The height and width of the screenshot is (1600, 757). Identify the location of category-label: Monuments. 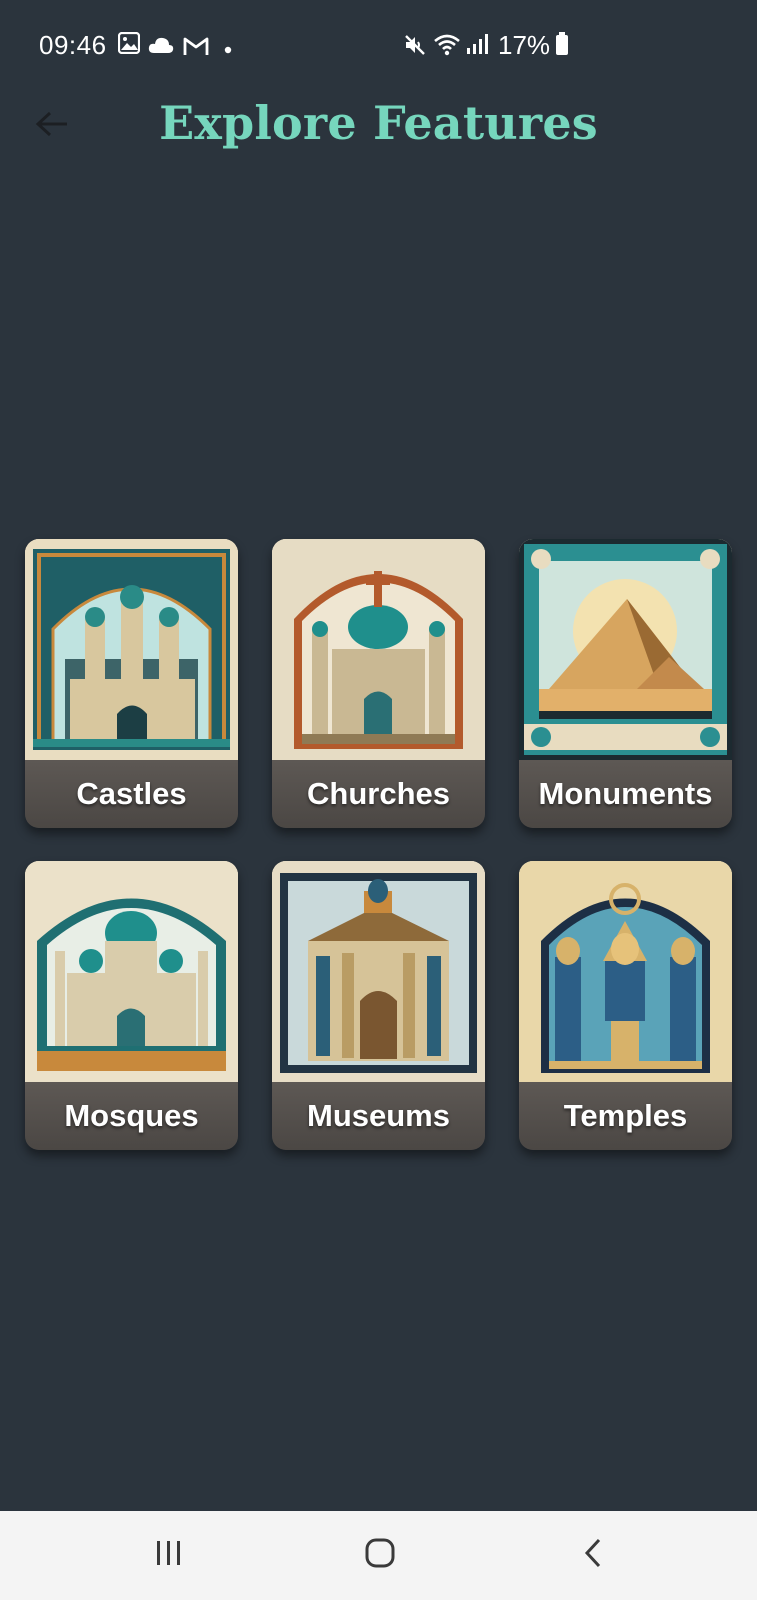
(625, 793).